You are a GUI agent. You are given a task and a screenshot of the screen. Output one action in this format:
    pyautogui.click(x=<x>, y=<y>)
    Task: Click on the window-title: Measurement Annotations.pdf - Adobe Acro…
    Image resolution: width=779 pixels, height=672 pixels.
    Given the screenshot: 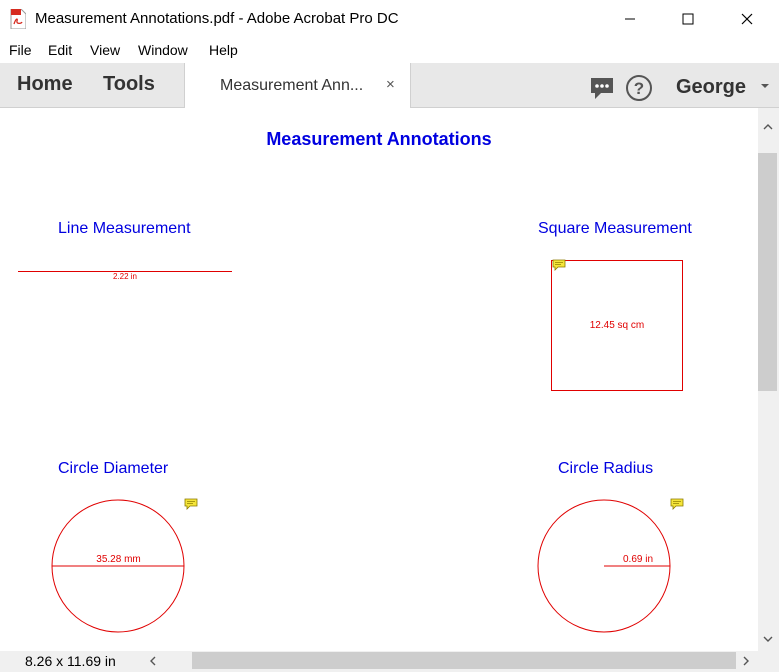 What is the action you would take?
    pyautogui.click(x=217, y=18)
    